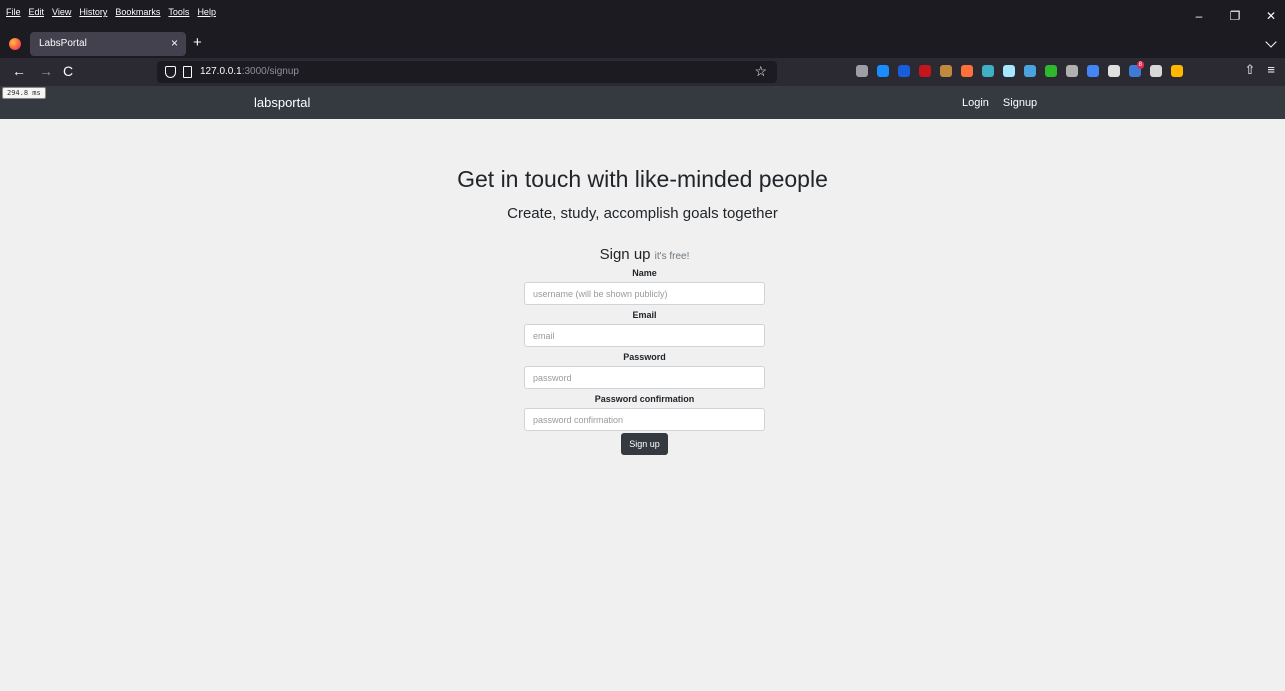  Describe the element at coordinates (37, 12) in the screenshot. I see `menu-edit: Edit` at that location.